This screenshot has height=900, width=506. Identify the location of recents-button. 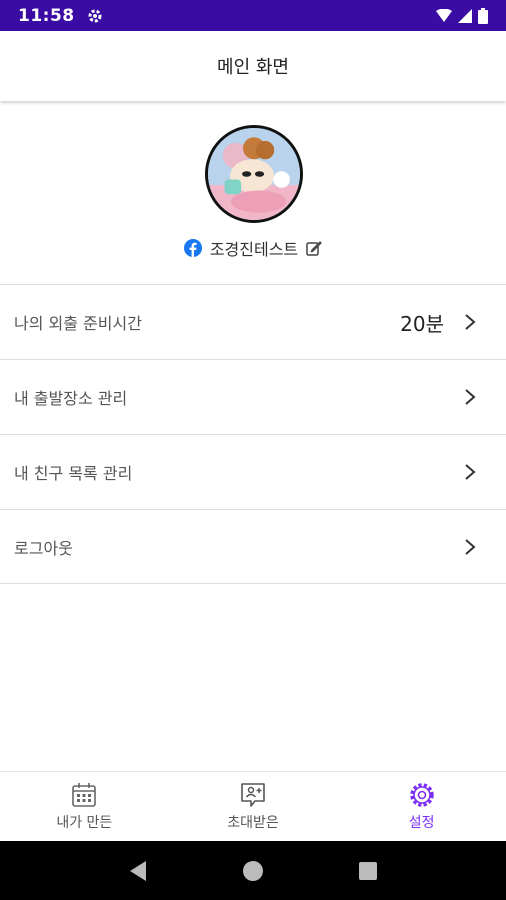
(368, 871).